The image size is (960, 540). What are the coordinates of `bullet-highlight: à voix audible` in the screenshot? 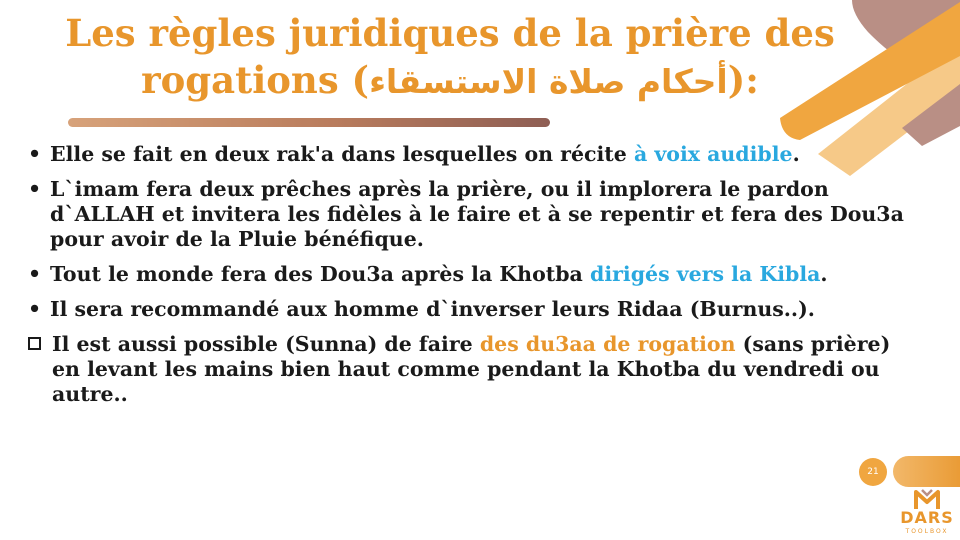 It's located at (713, 154).